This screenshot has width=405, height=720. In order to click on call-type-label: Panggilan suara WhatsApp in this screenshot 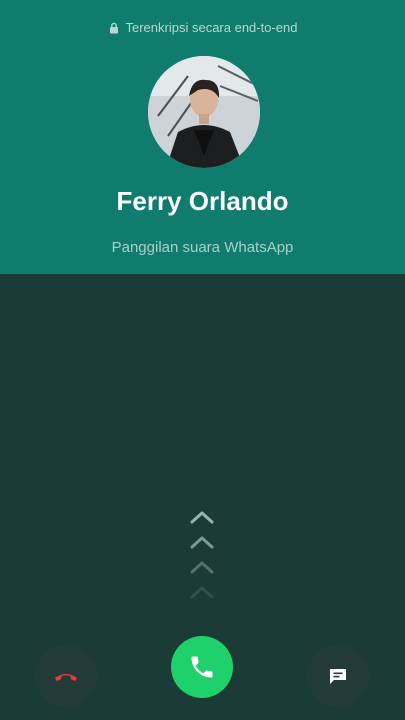, I will do `click(202, 247)`.